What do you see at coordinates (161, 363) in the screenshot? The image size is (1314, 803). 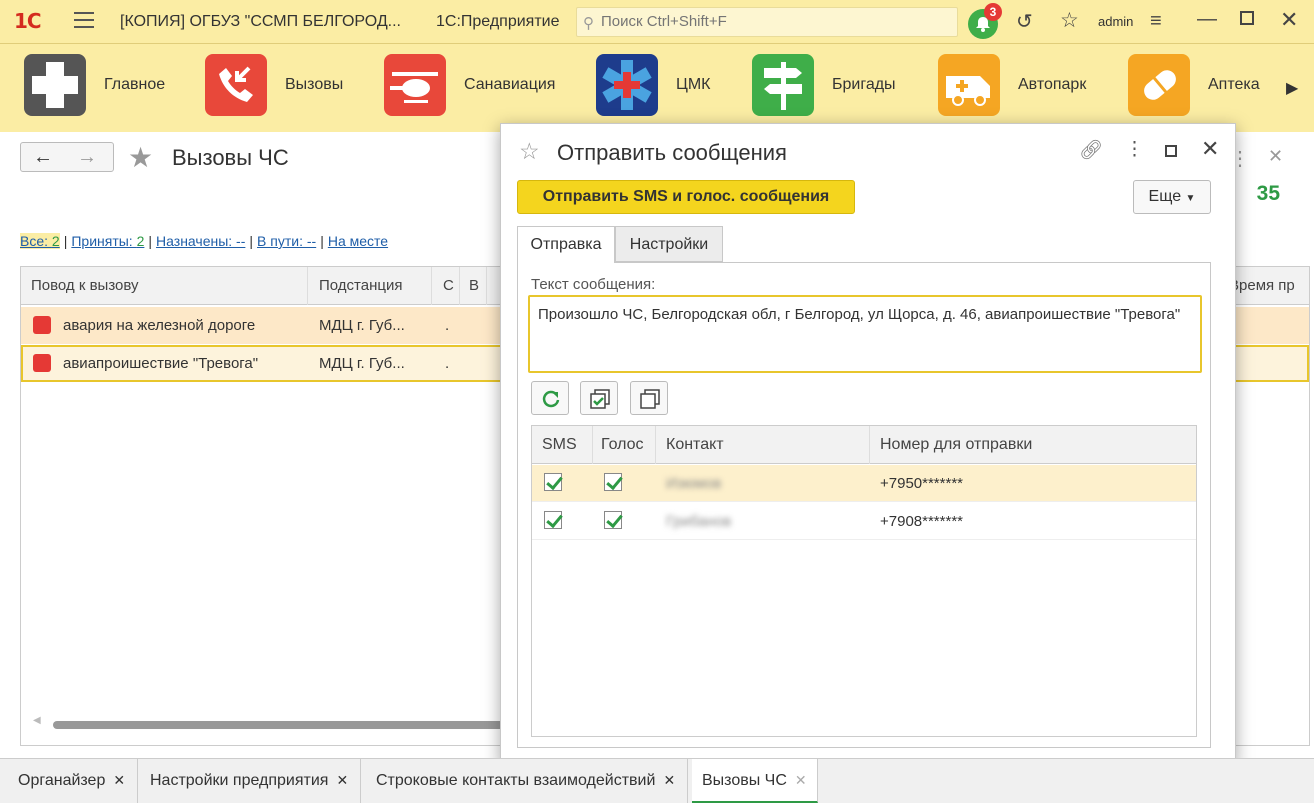 I see `cell-reason: авиапроишествие "Тревога"` at bounding box center [161, 363].